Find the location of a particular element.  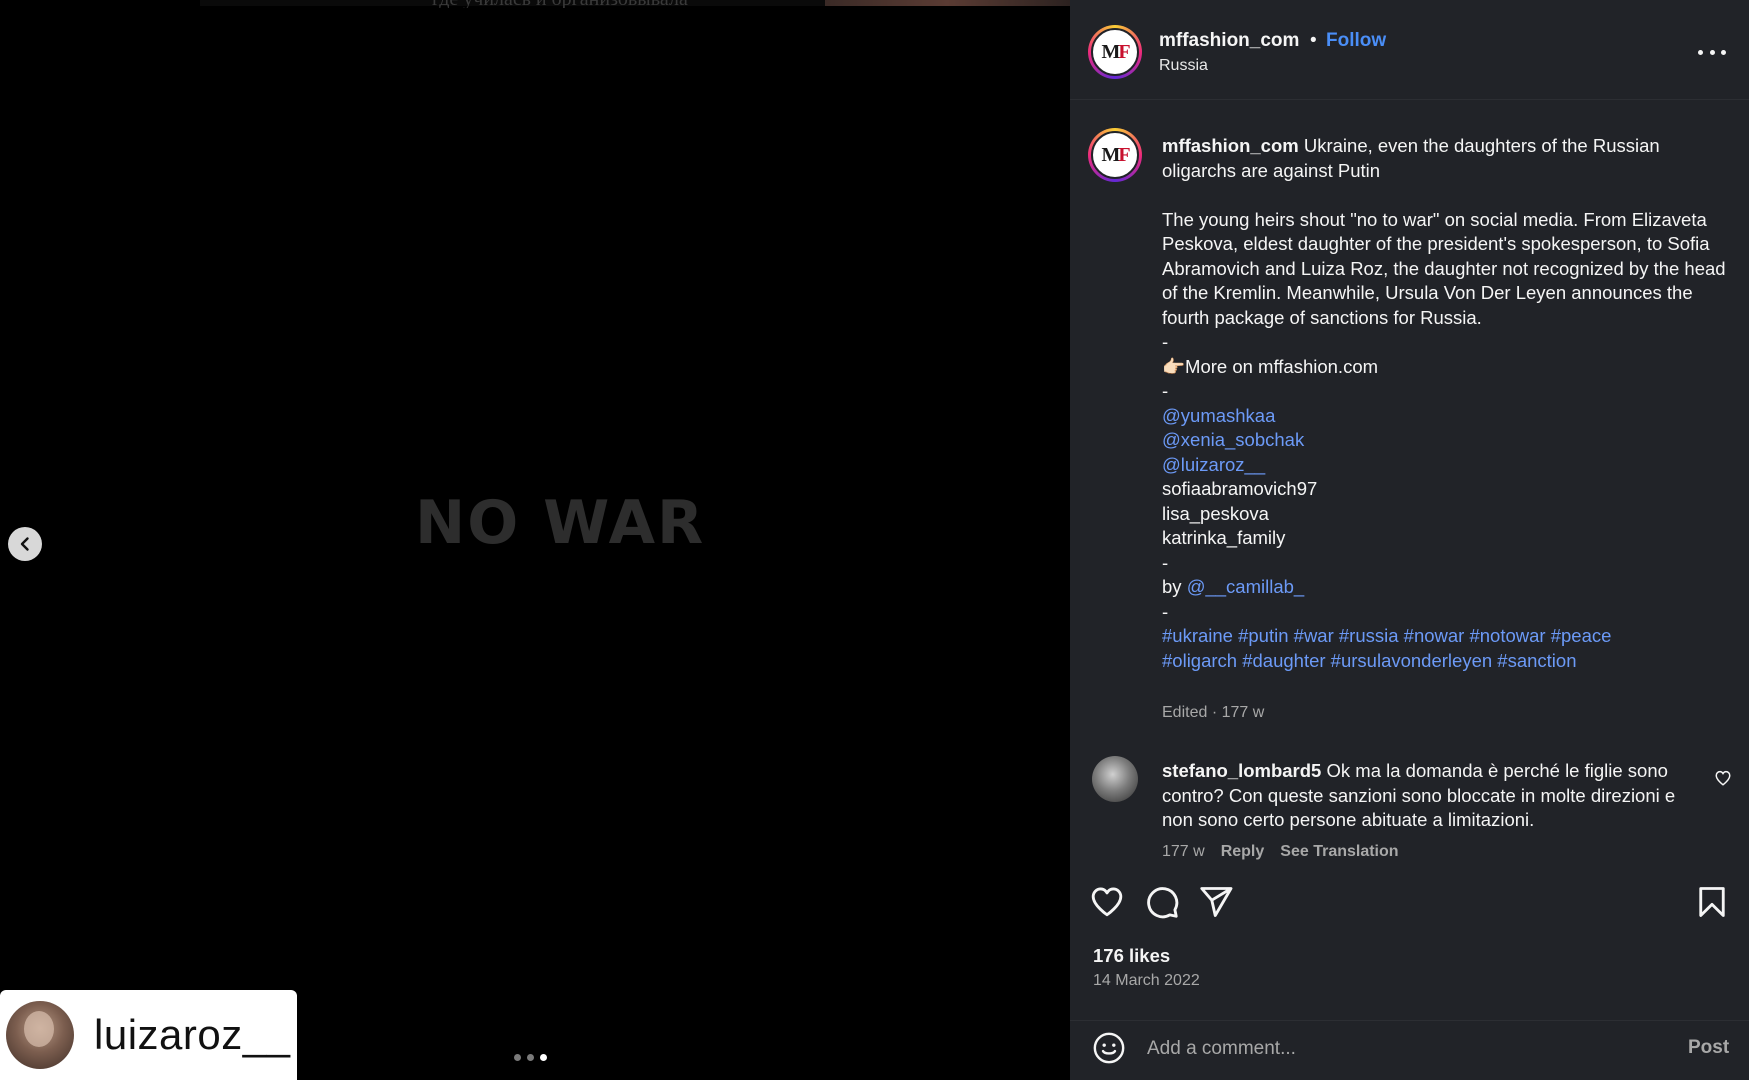

likes-count: 176 likes is located at coordinates (1131, 956).